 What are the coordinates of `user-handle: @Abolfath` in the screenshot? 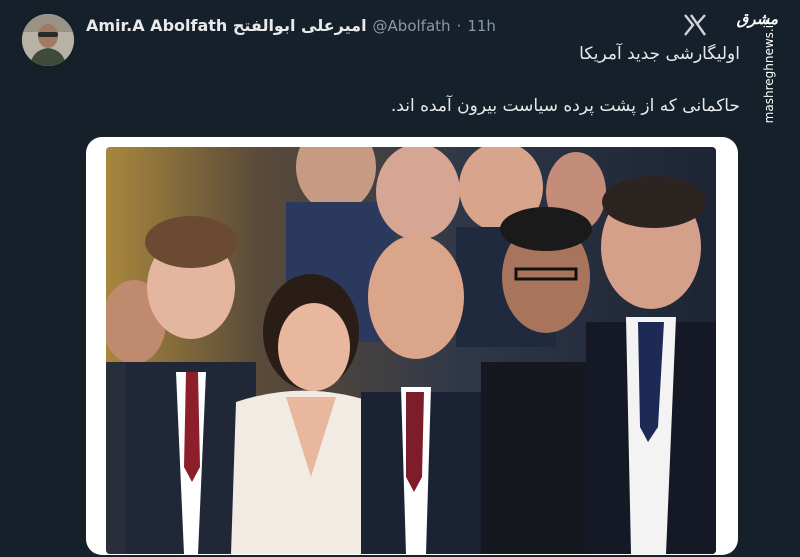 It's located at (412, 26).